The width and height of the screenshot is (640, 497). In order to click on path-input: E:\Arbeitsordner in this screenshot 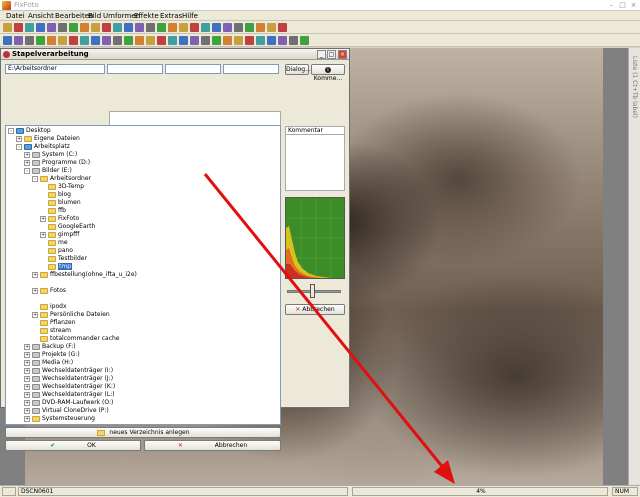, I will do `click(55, 69)`.